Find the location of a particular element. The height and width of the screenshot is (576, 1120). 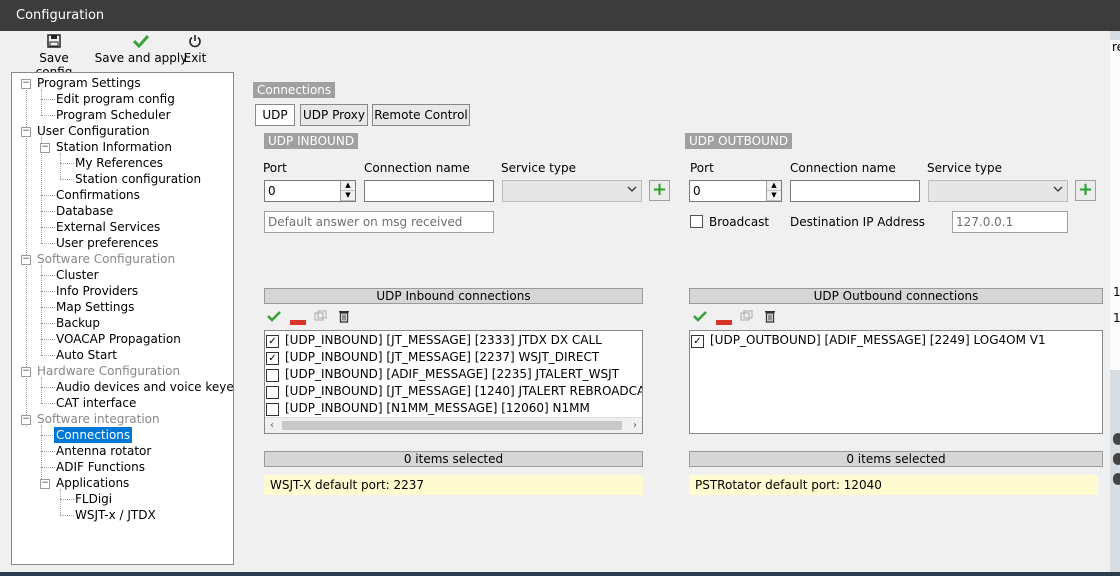

inbound-port-label: Port is located at coordinates (275, 168).